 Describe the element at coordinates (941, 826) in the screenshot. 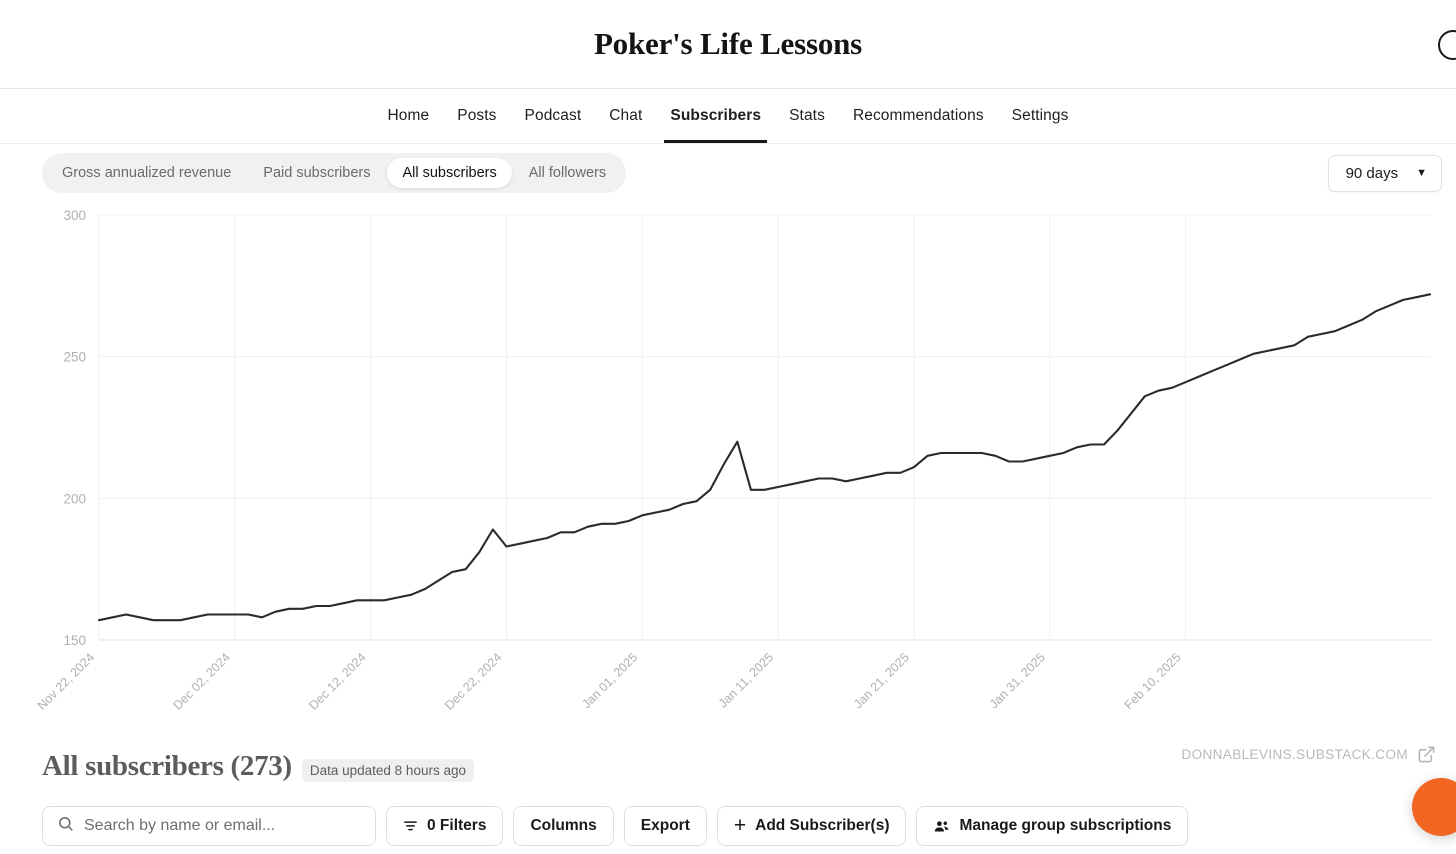

I see `people-icon` at that location.